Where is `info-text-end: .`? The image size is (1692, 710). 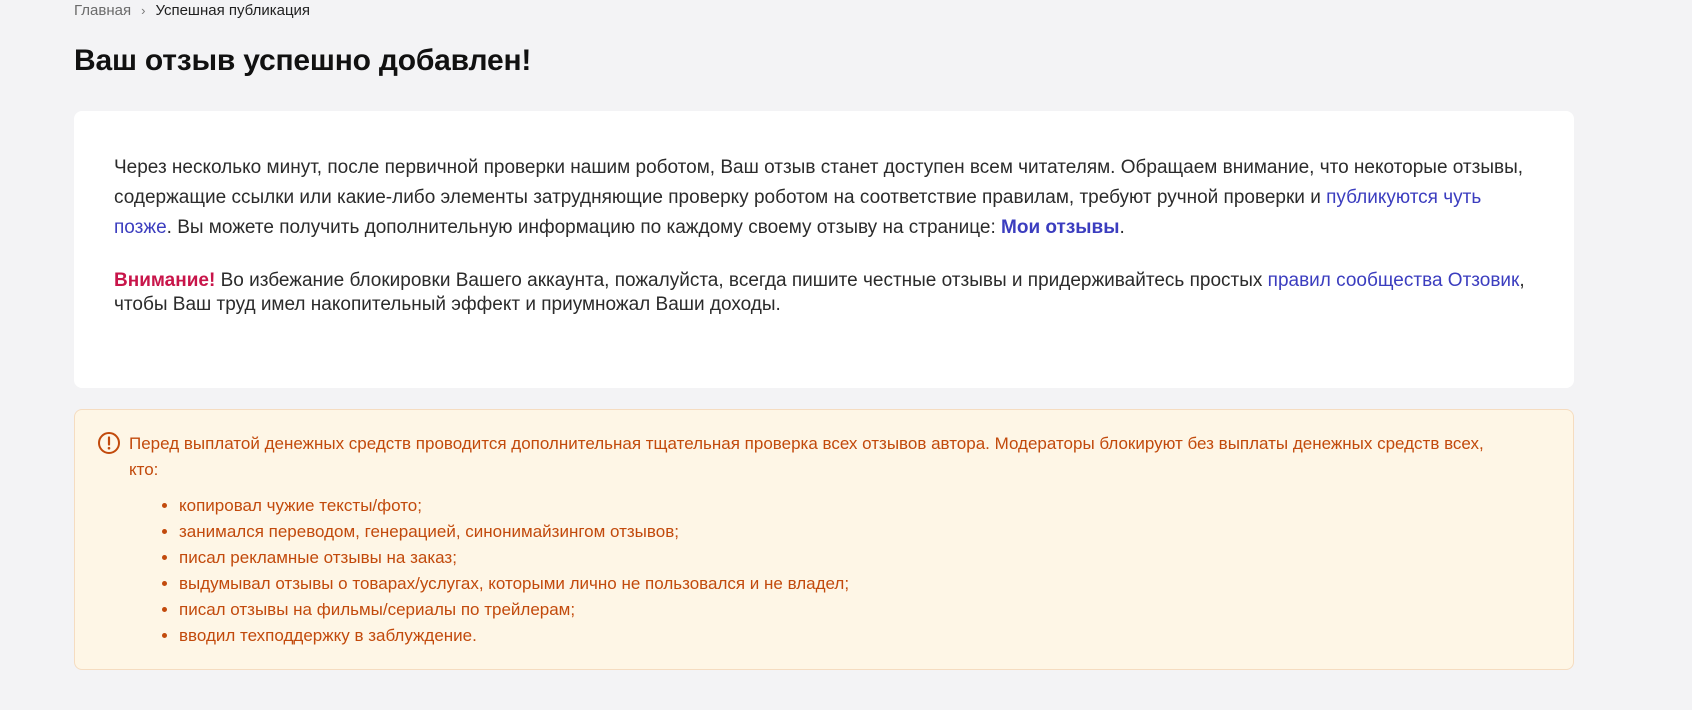 info-text-end: . is located at coordinates (1122, 227).